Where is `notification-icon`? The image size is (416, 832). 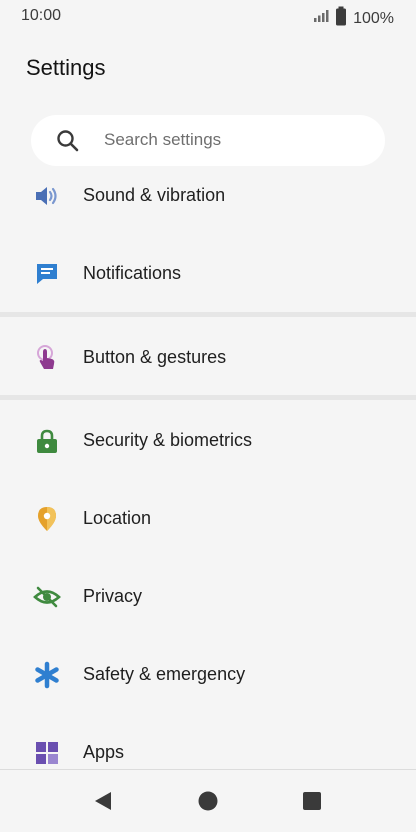
notification-icon is located at coordinates (47, 274).